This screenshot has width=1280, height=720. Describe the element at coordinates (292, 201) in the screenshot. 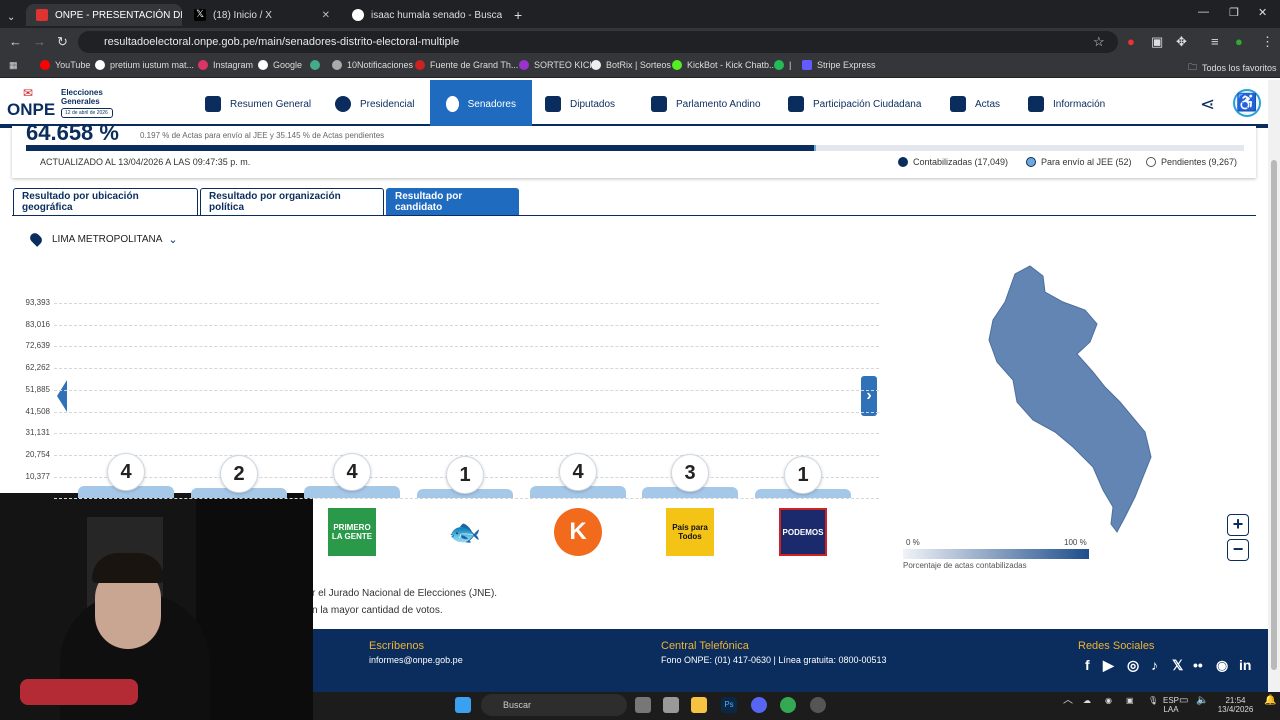

I see `tab-organizacion-politica: Resultado por organización política` at that location.